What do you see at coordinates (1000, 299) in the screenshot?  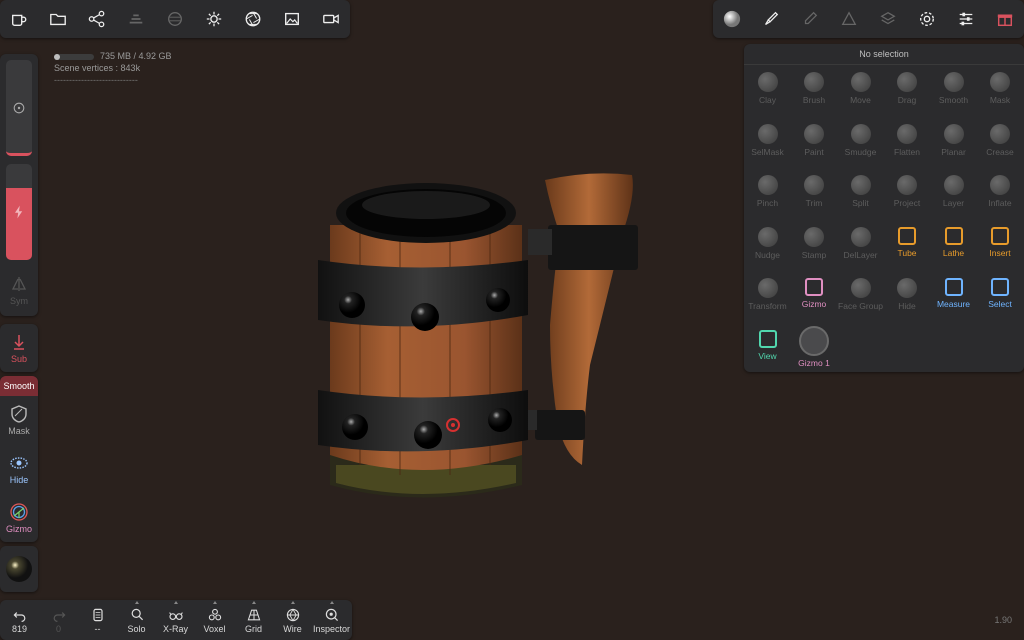 I see `tool-select: Select` at bounding box center [1000, 299].